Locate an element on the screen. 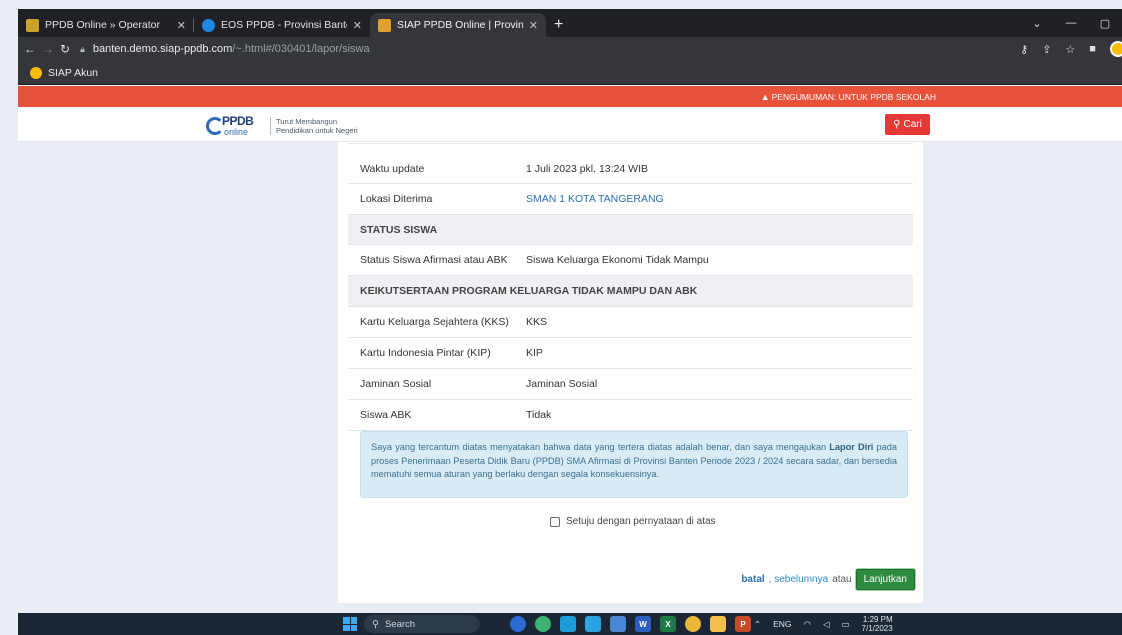  form-actions: batal , sebelumnya atau Lanjutkan is located at coordinates (828, 579).